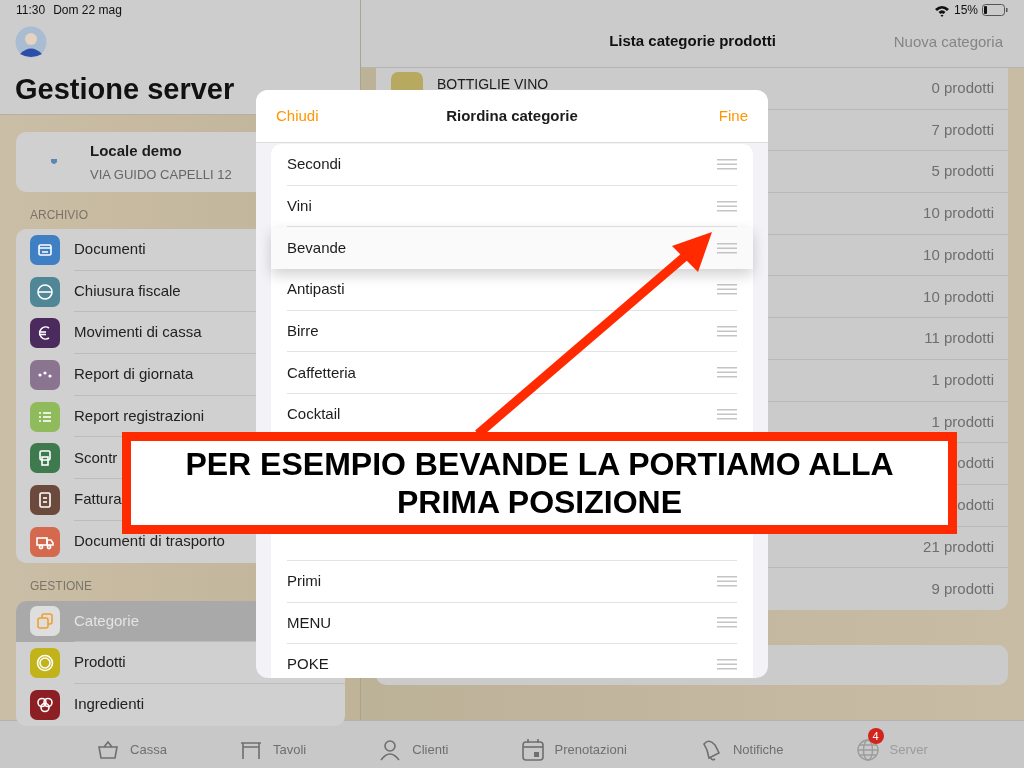  I want to click on page-title: Gestione server, so click(125, 89).